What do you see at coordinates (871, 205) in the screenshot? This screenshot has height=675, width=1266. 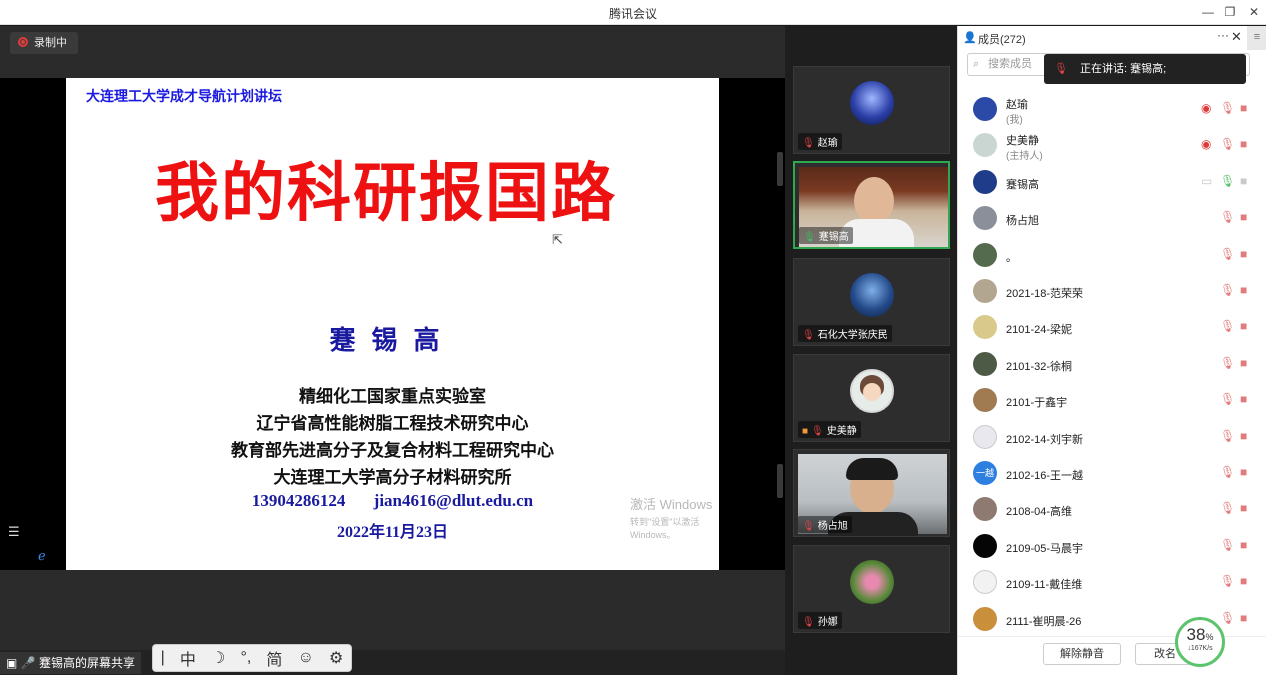 I see `video-tile-active-speaker: 🎙 蹇锡高` at bounding box center [871, 205].